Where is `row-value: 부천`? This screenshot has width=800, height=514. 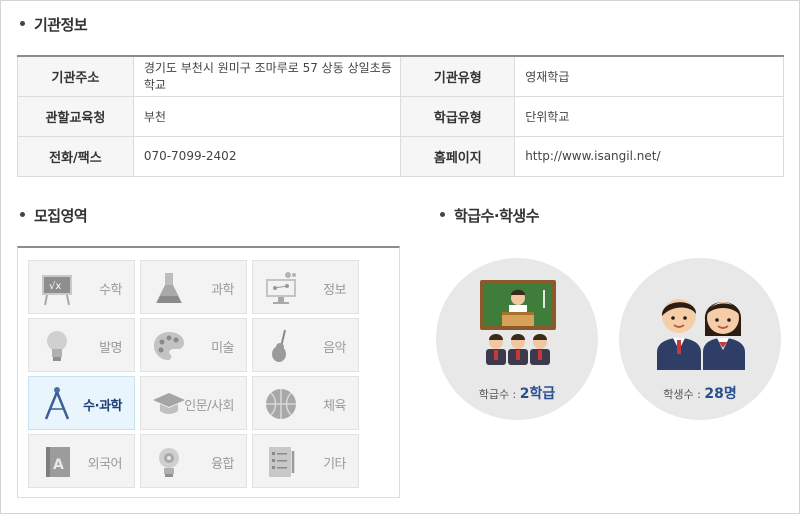
row-value: 부천 is located at coordinates (267, 116).